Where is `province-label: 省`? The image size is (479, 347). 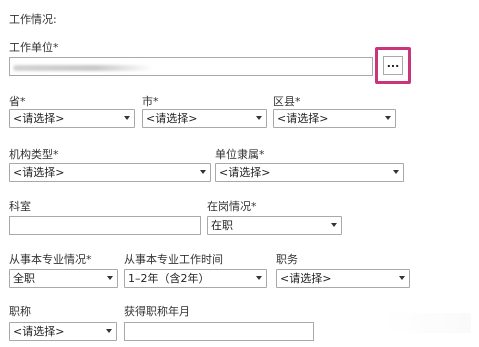
province-label: 省 is located at coordinates (17, 101).